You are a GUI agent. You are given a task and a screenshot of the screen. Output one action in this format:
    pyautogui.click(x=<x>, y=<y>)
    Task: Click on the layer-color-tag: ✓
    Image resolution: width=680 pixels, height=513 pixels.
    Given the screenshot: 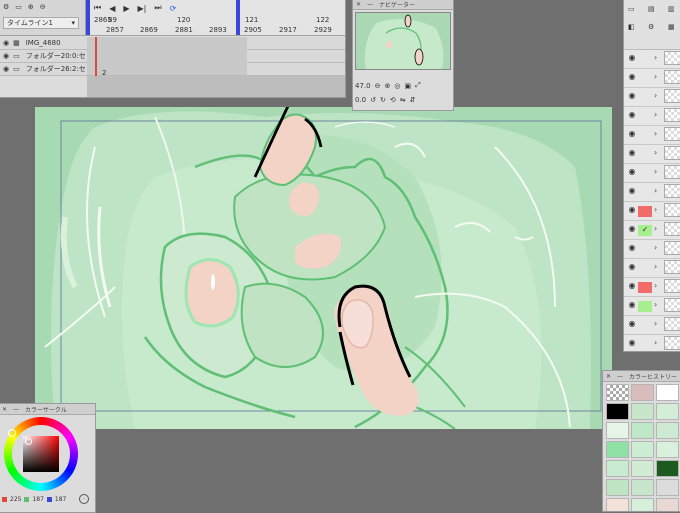 What is the action you would take?
    pyautogui.click(x=645, y=230)
    